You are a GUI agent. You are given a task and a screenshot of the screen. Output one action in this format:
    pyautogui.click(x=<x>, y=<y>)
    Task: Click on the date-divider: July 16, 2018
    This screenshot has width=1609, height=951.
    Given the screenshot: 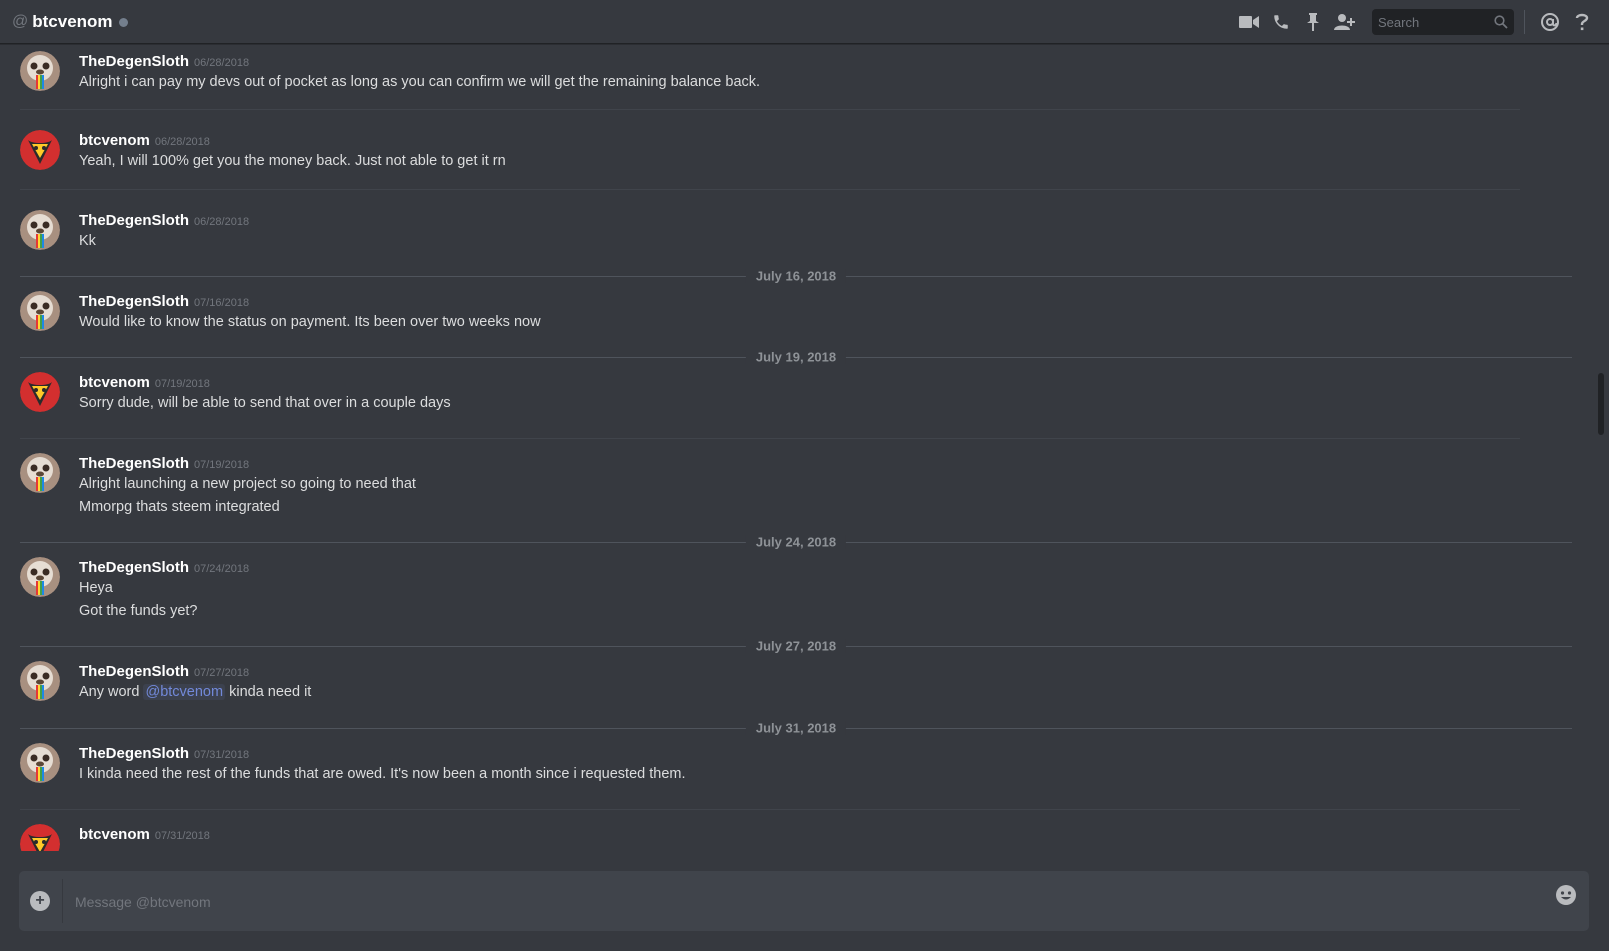 What is the action you would take?
    pyautogui.click(x=796, y=276)
    